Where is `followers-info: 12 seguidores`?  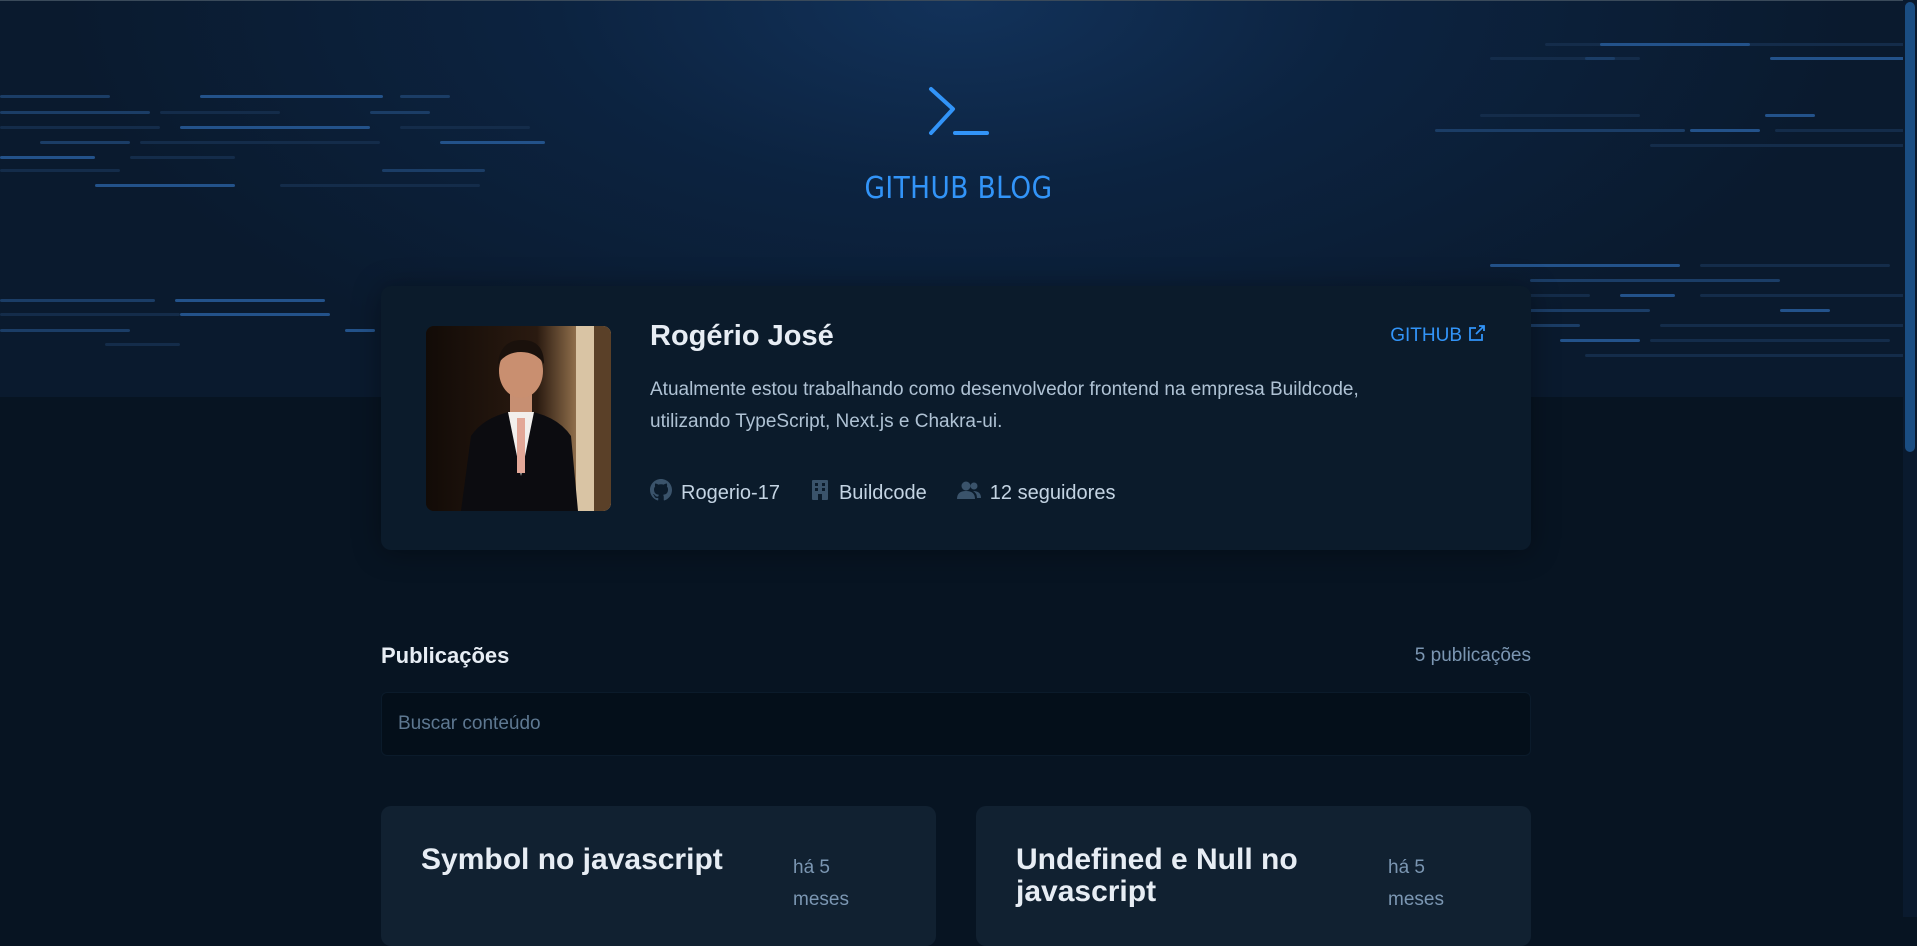 followers-info: 12 seguidores is located at coordinates (1036, 493).